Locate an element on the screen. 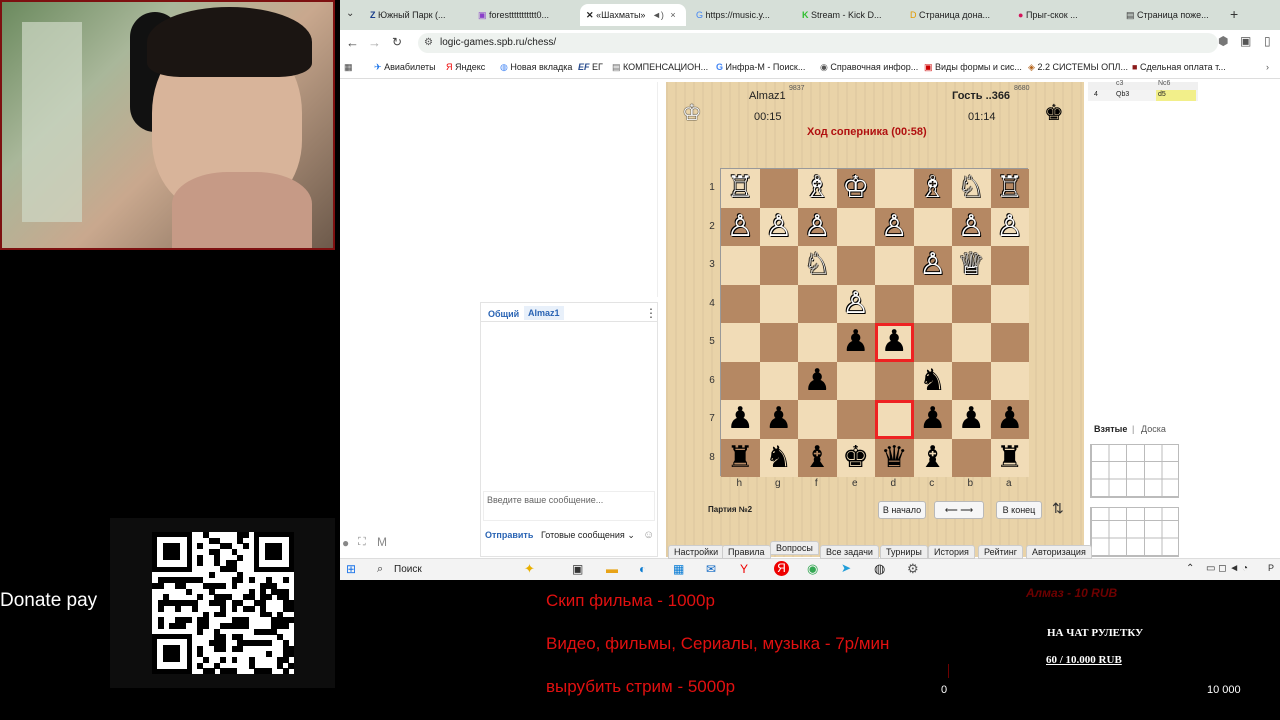 The height and width of the screenshot is (720, 1280). taskbar-search: Поиск is located at coordinates (408, 569).